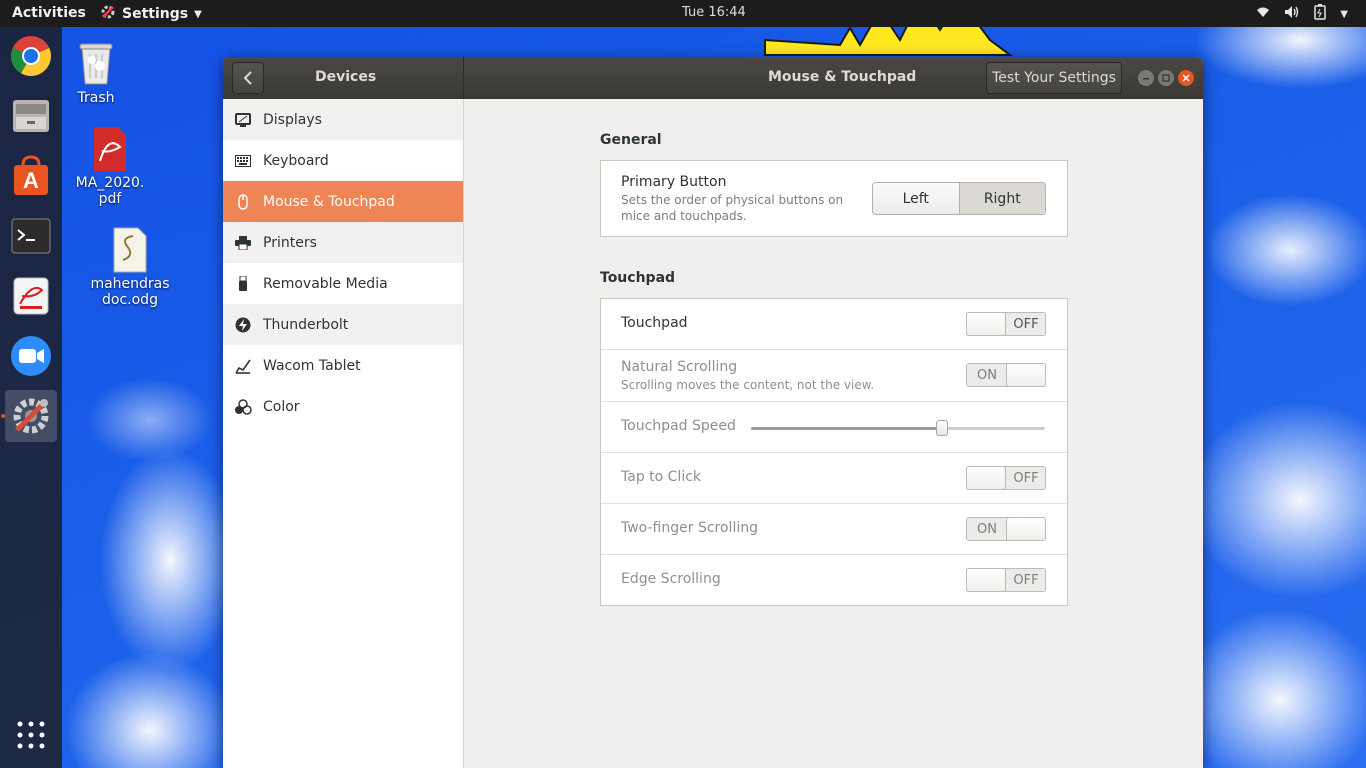 The width and height of the screenshot is (1366, 768). Describe the element at coordinates (343, 242) in the screenshot. I see `sidebar-item-printers: Printers` at that location.